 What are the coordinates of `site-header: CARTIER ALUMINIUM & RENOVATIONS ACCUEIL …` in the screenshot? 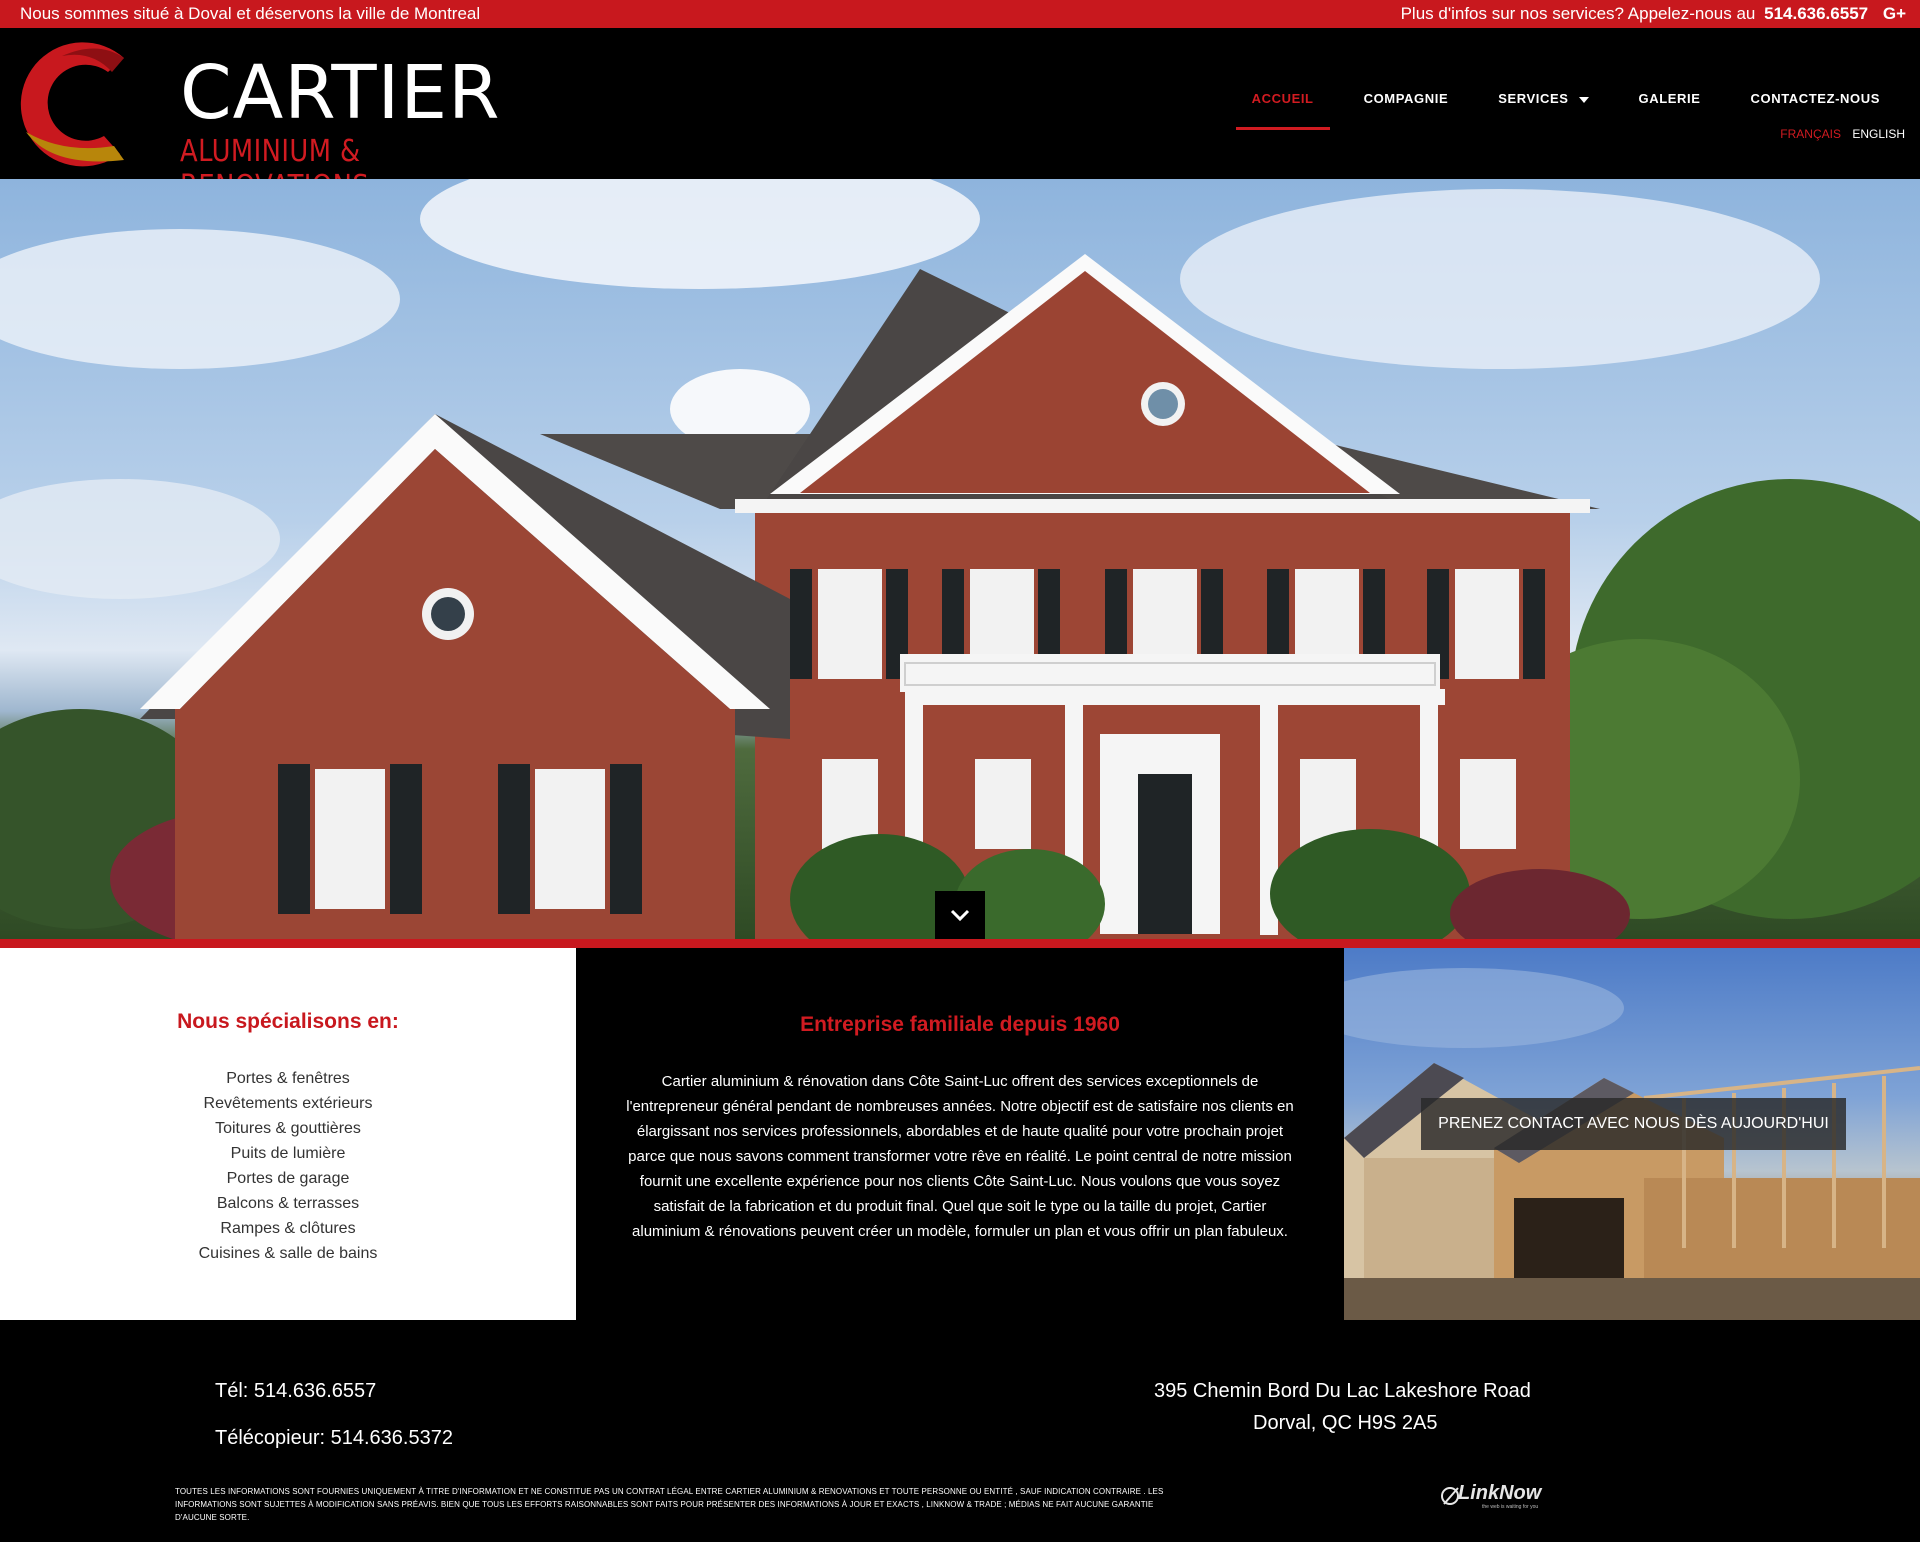 It's located at (960, 116).